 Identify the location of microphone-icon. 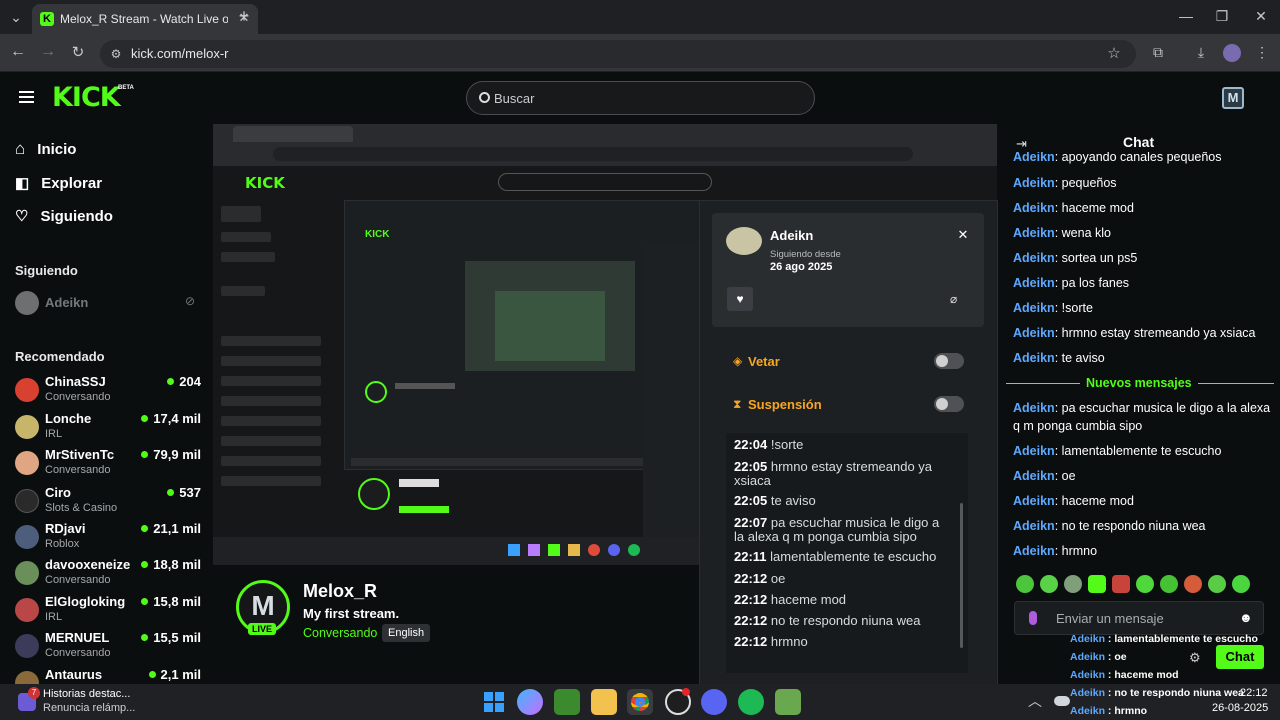
(1033, 618).